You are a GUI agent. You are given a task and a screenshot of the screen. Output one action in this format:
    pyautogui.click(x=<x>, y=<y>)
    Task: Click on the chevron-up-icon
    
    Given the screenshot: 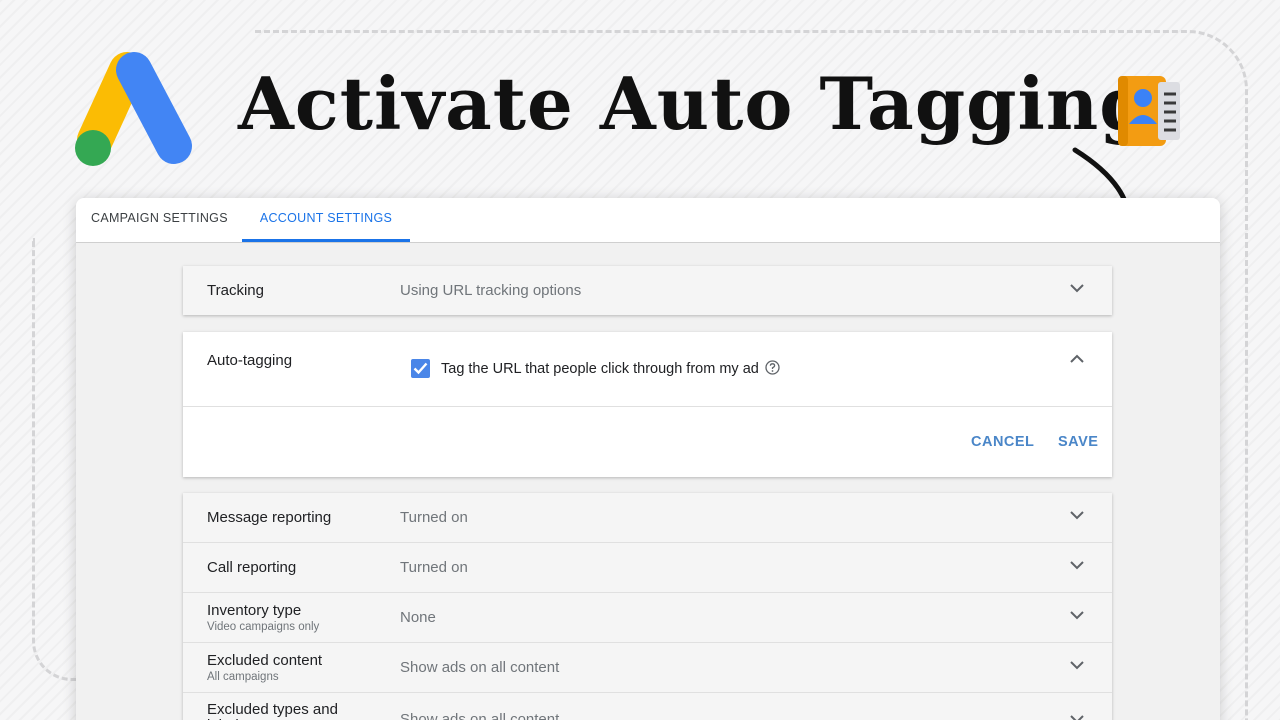 What is the action you would take?
    pyautogui.click(x=1077, y=358)
    